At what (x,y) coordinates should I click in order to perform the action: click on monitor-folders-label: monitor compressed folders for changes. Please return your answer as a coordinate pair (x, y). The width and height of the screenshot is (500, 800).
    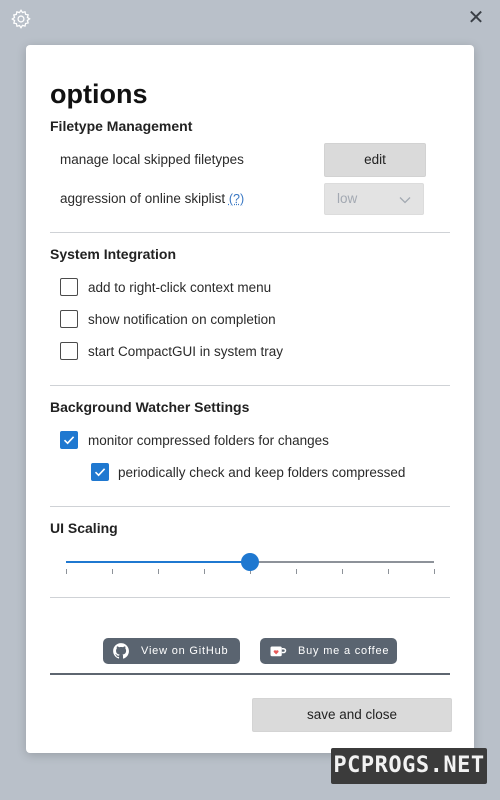
    Looking at the image, I should click on (208, 440).